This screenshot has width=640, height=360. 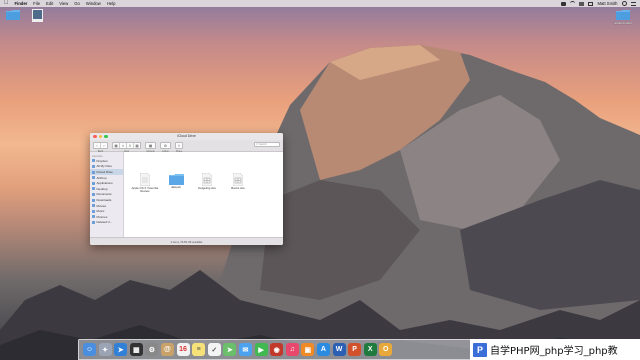 I want to click on menu-go: Go, so click(x=77, y=3).